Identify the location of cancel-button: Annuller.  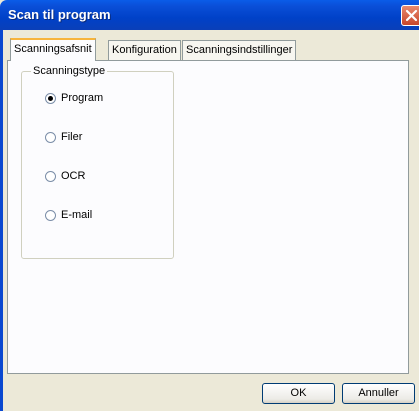
(378, 393).